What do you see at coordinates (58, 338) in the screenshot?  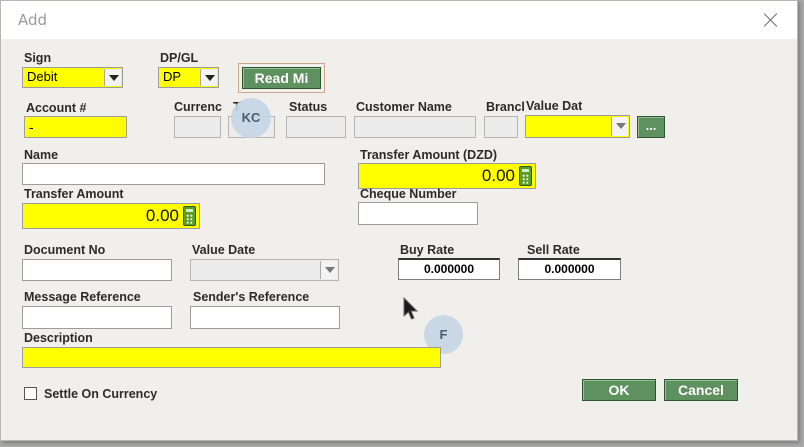 I see `description-label: Description` at bounding box center [58, 338].